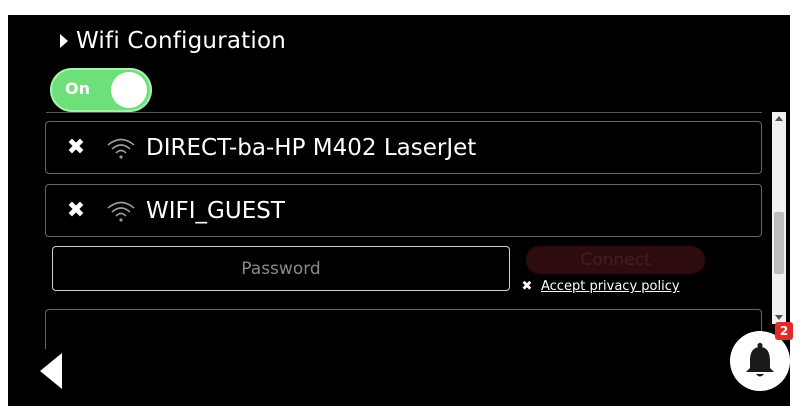 The image size is (808, 406). What do you see at coordinates (779, 317) in the screenshot?
I see `scroll-down-icon` at bounding box center [779, 317].